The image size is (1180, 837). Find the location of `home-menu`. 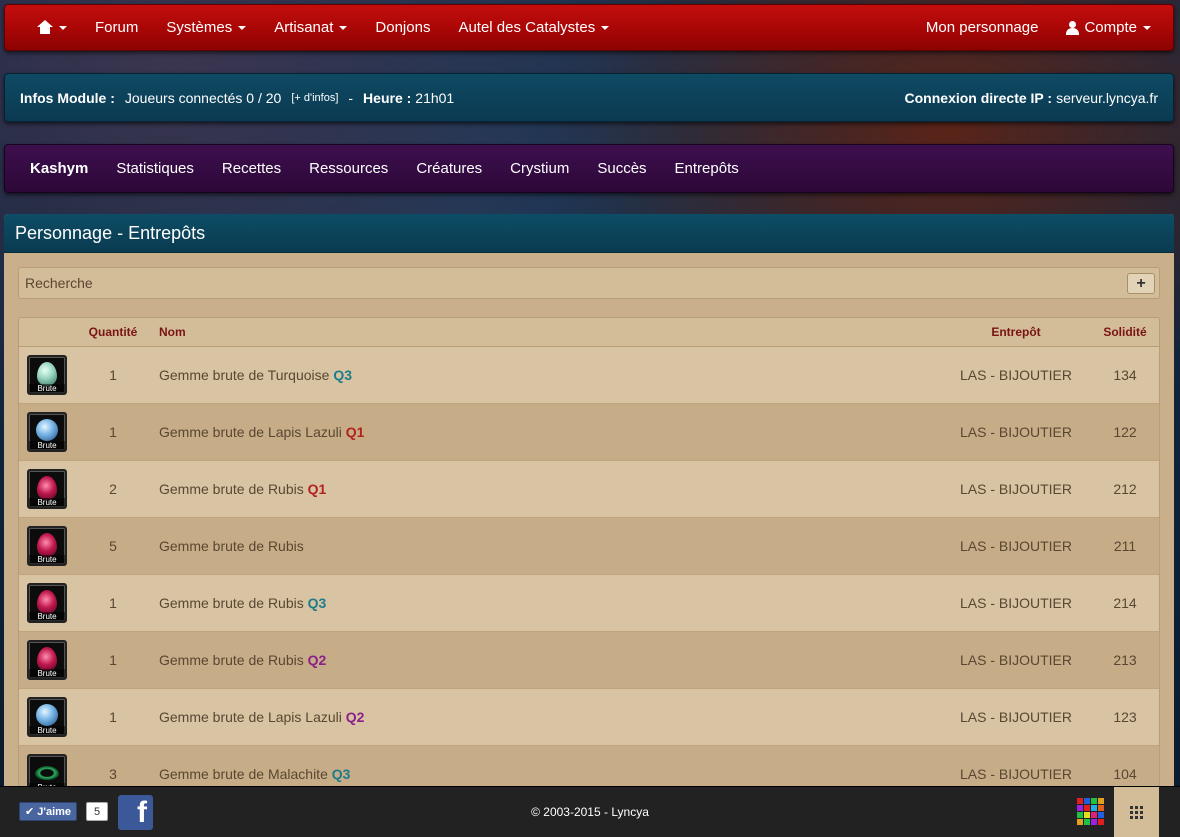

home-menu is located at coordinates (43, 27).